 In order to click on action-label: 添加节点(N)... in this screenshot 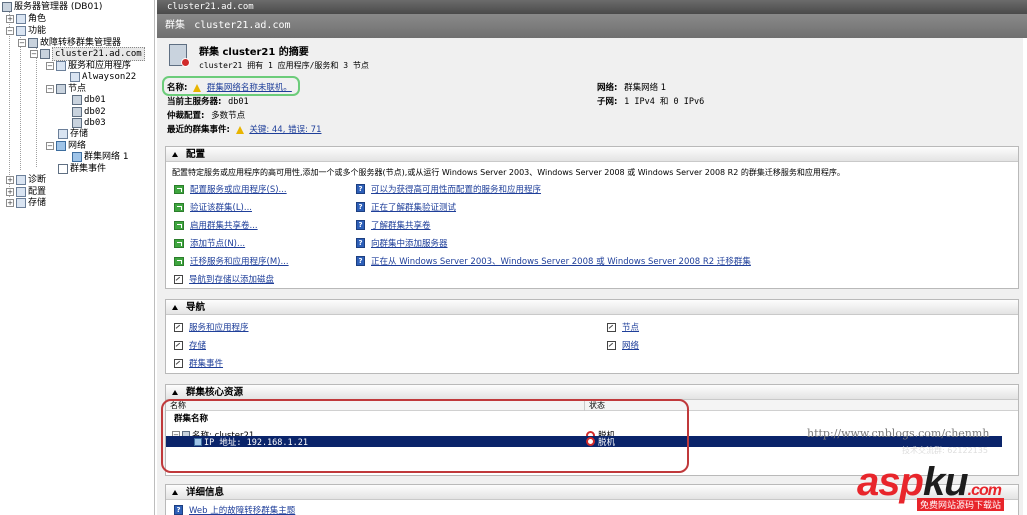, I will do `click(217, 243)`.